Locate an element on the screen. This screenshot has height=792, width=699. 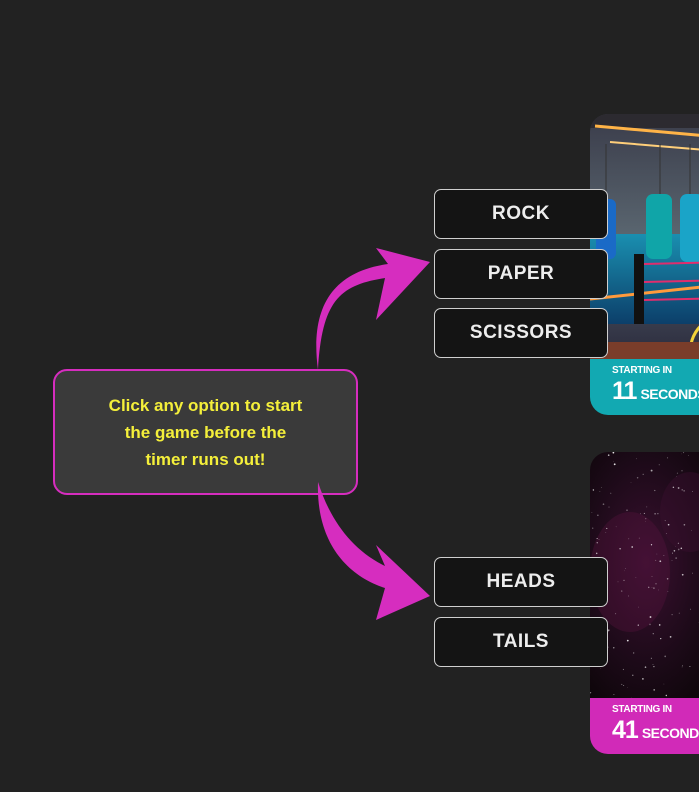
option-button-paper: PAPER is located at coordinates (521, 274).